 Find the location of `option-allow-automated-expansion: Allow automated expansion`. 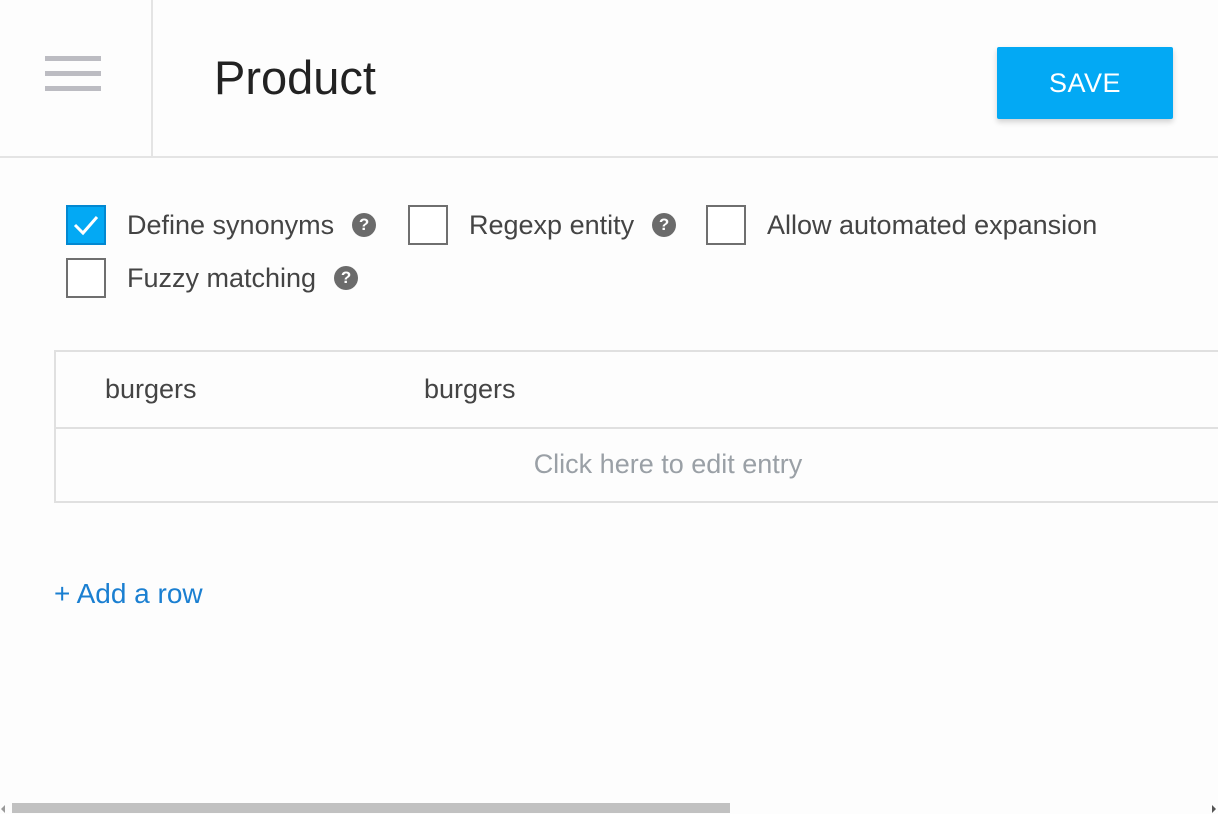

option-allow-automated-expansion: Allow automated expansion is located at coordinates (901, 225).